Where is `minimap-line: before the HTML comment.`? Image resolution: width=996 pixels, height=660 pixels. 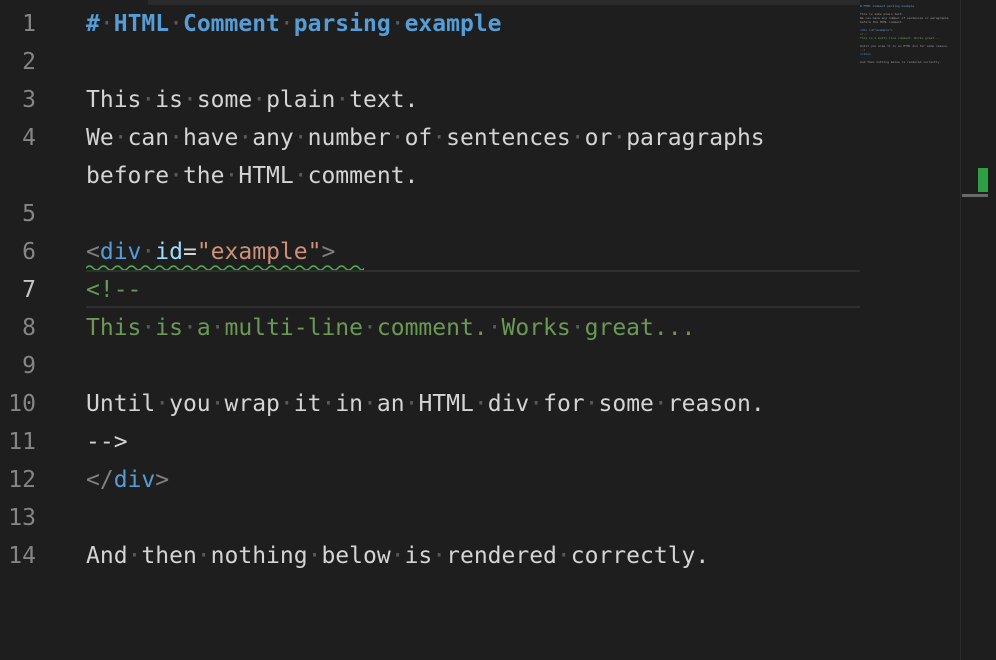
minimap-line: before the HTML comment. is located at coordinates (882, 22).